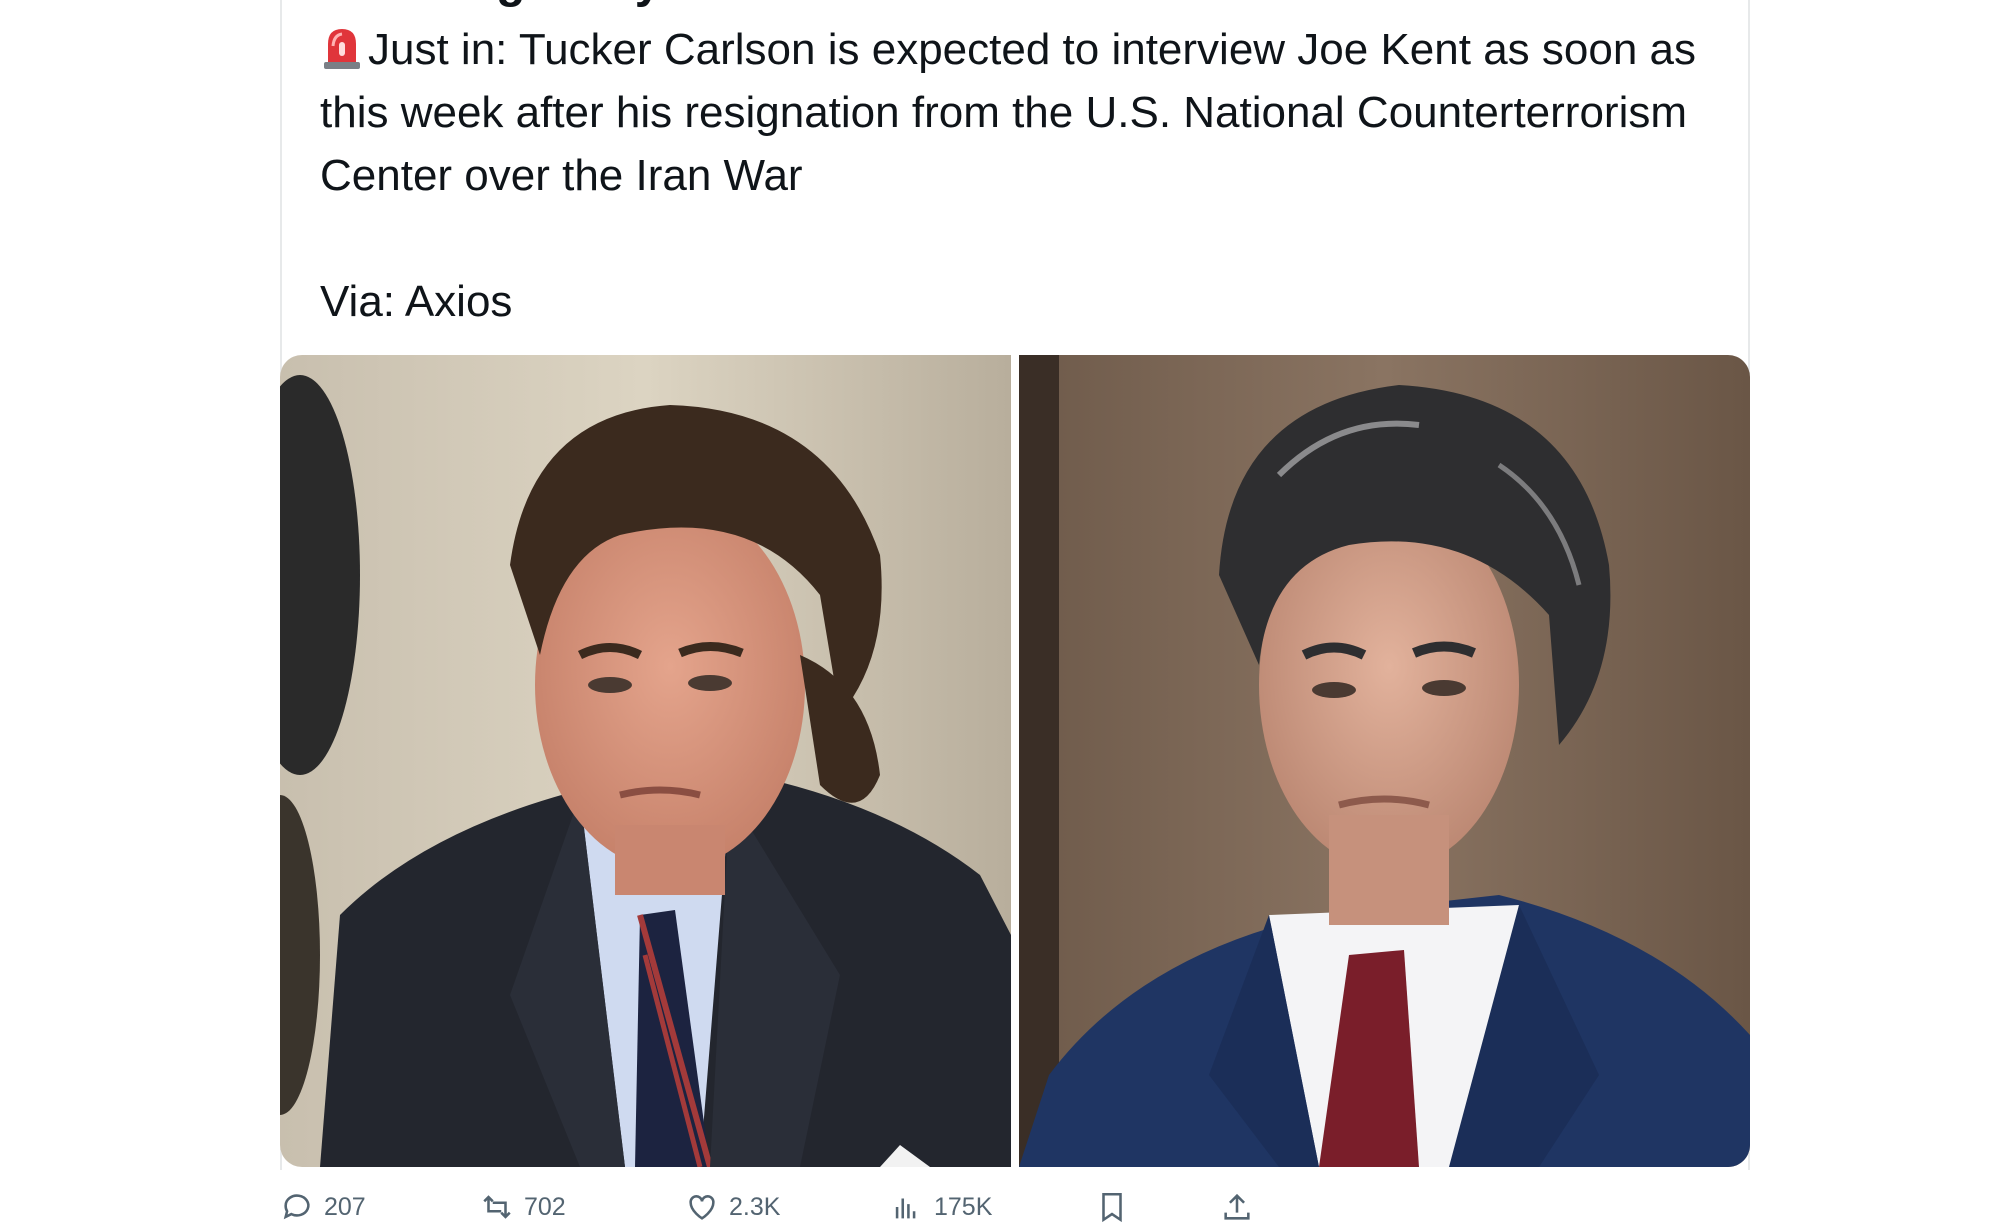 Image resolution: width=2014 pixels, height=1226 pixels. What do you see at coordinates (416, 301) in the screenshot?
I see `tweet-source: Via: Axios` at bounding box center [416, 301].